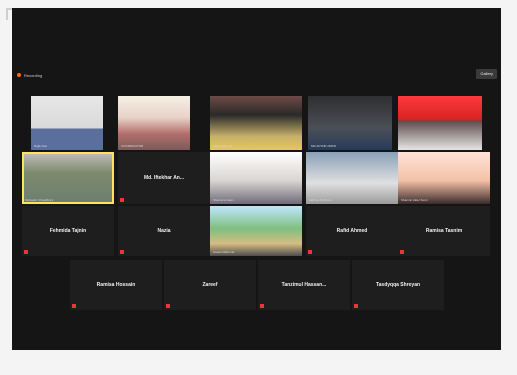  What do you see at coordinates (444, 178) in the screenshot?
I see `participant-tile: Sharmin Akter Sumi` at bounding box center [444, 178].